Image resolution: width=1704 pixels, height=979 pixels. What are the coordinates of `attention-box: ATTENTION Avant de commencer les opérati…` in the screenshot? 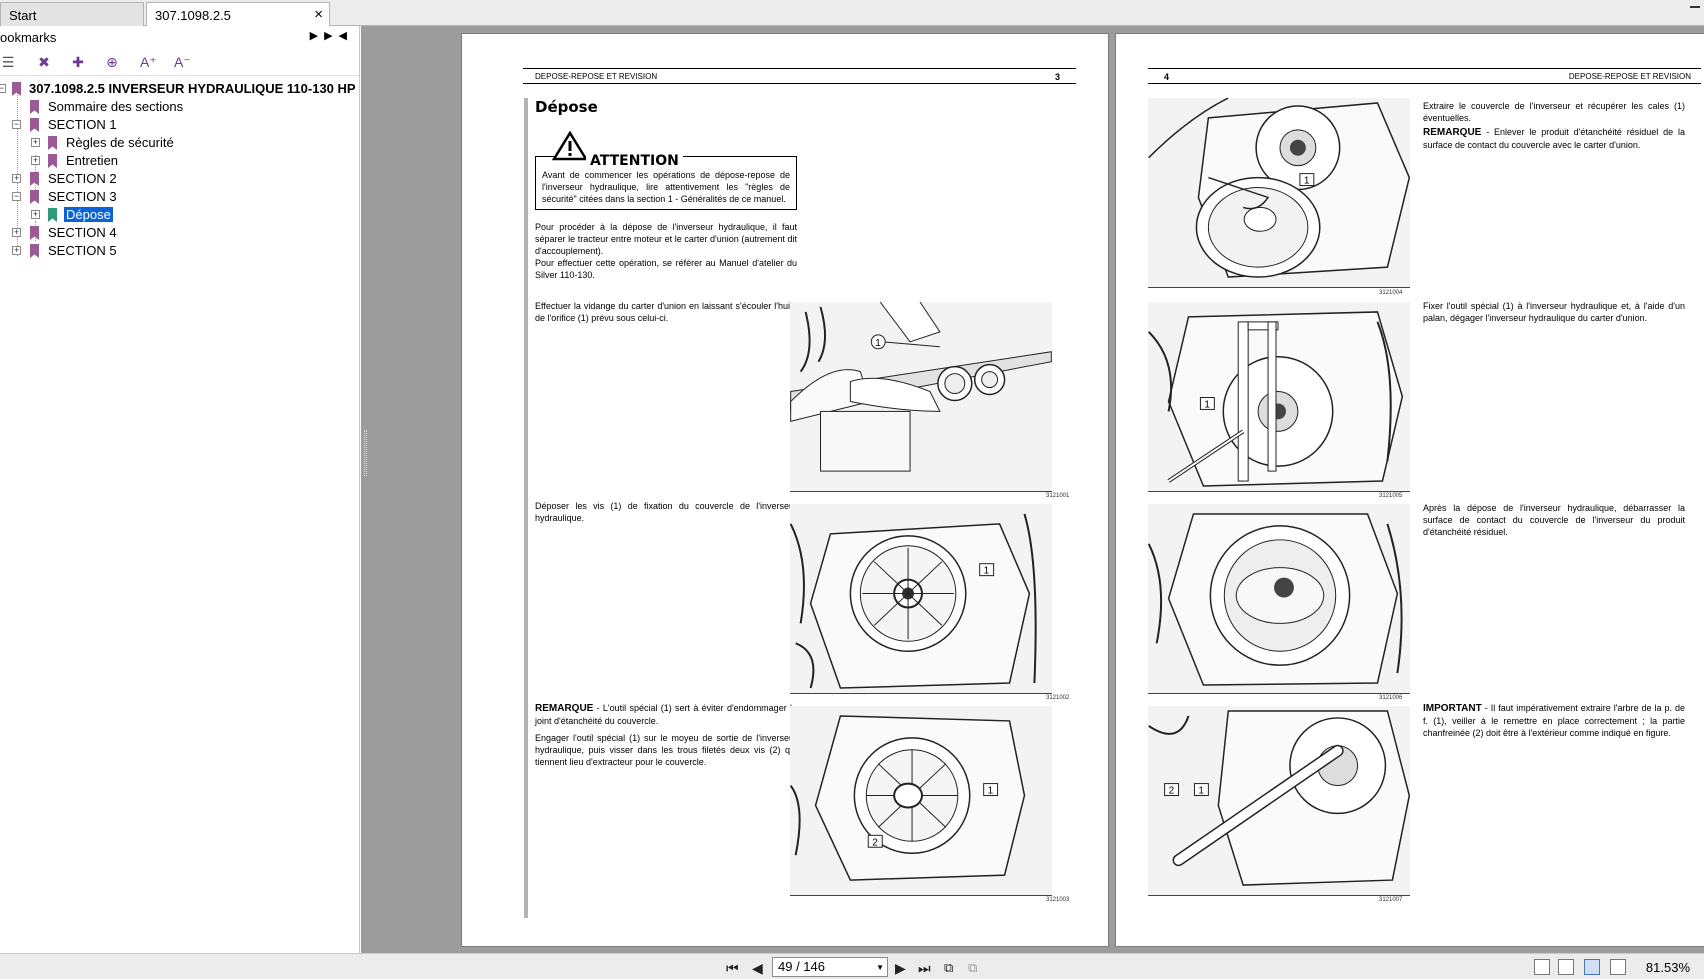 It's located at (666, 170).